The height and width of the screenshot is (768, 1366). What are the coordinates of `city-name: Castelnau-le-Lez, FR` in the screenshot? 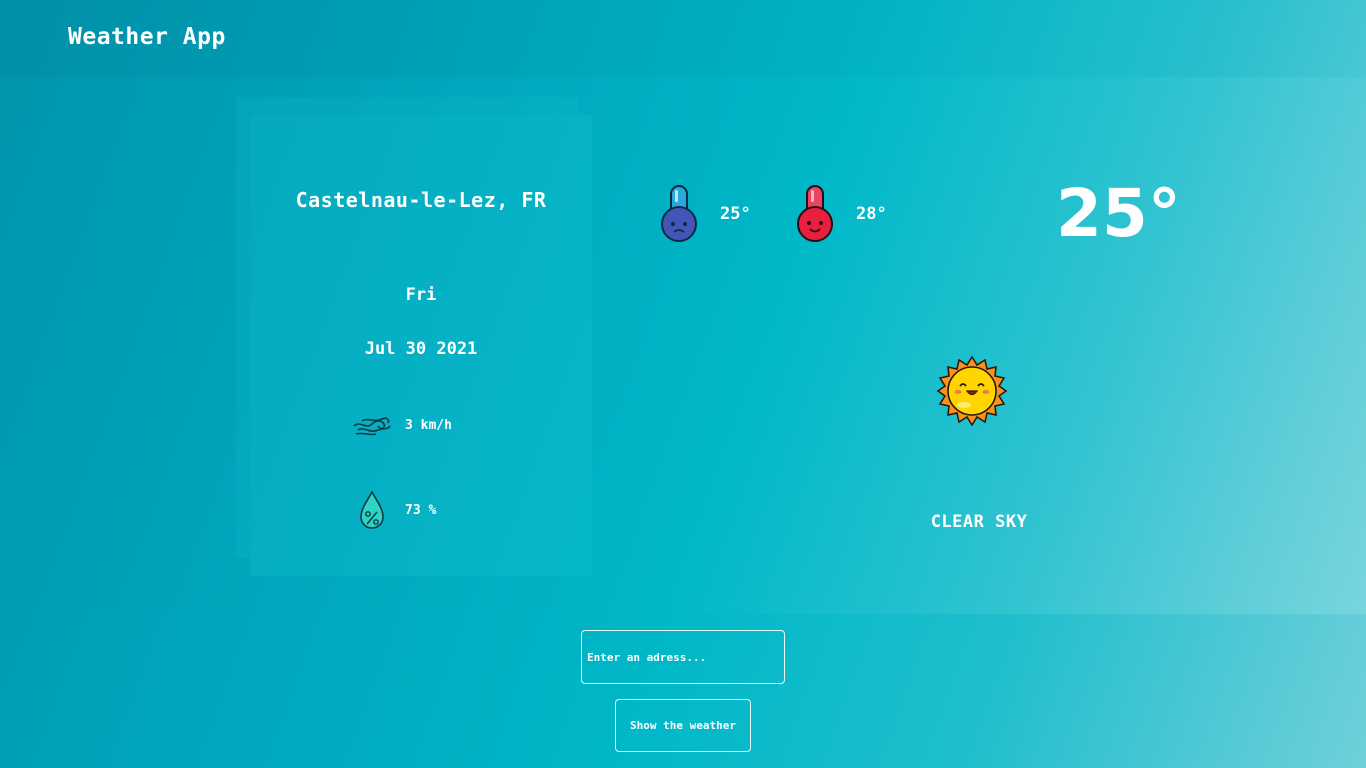 It's located at (421, 200).